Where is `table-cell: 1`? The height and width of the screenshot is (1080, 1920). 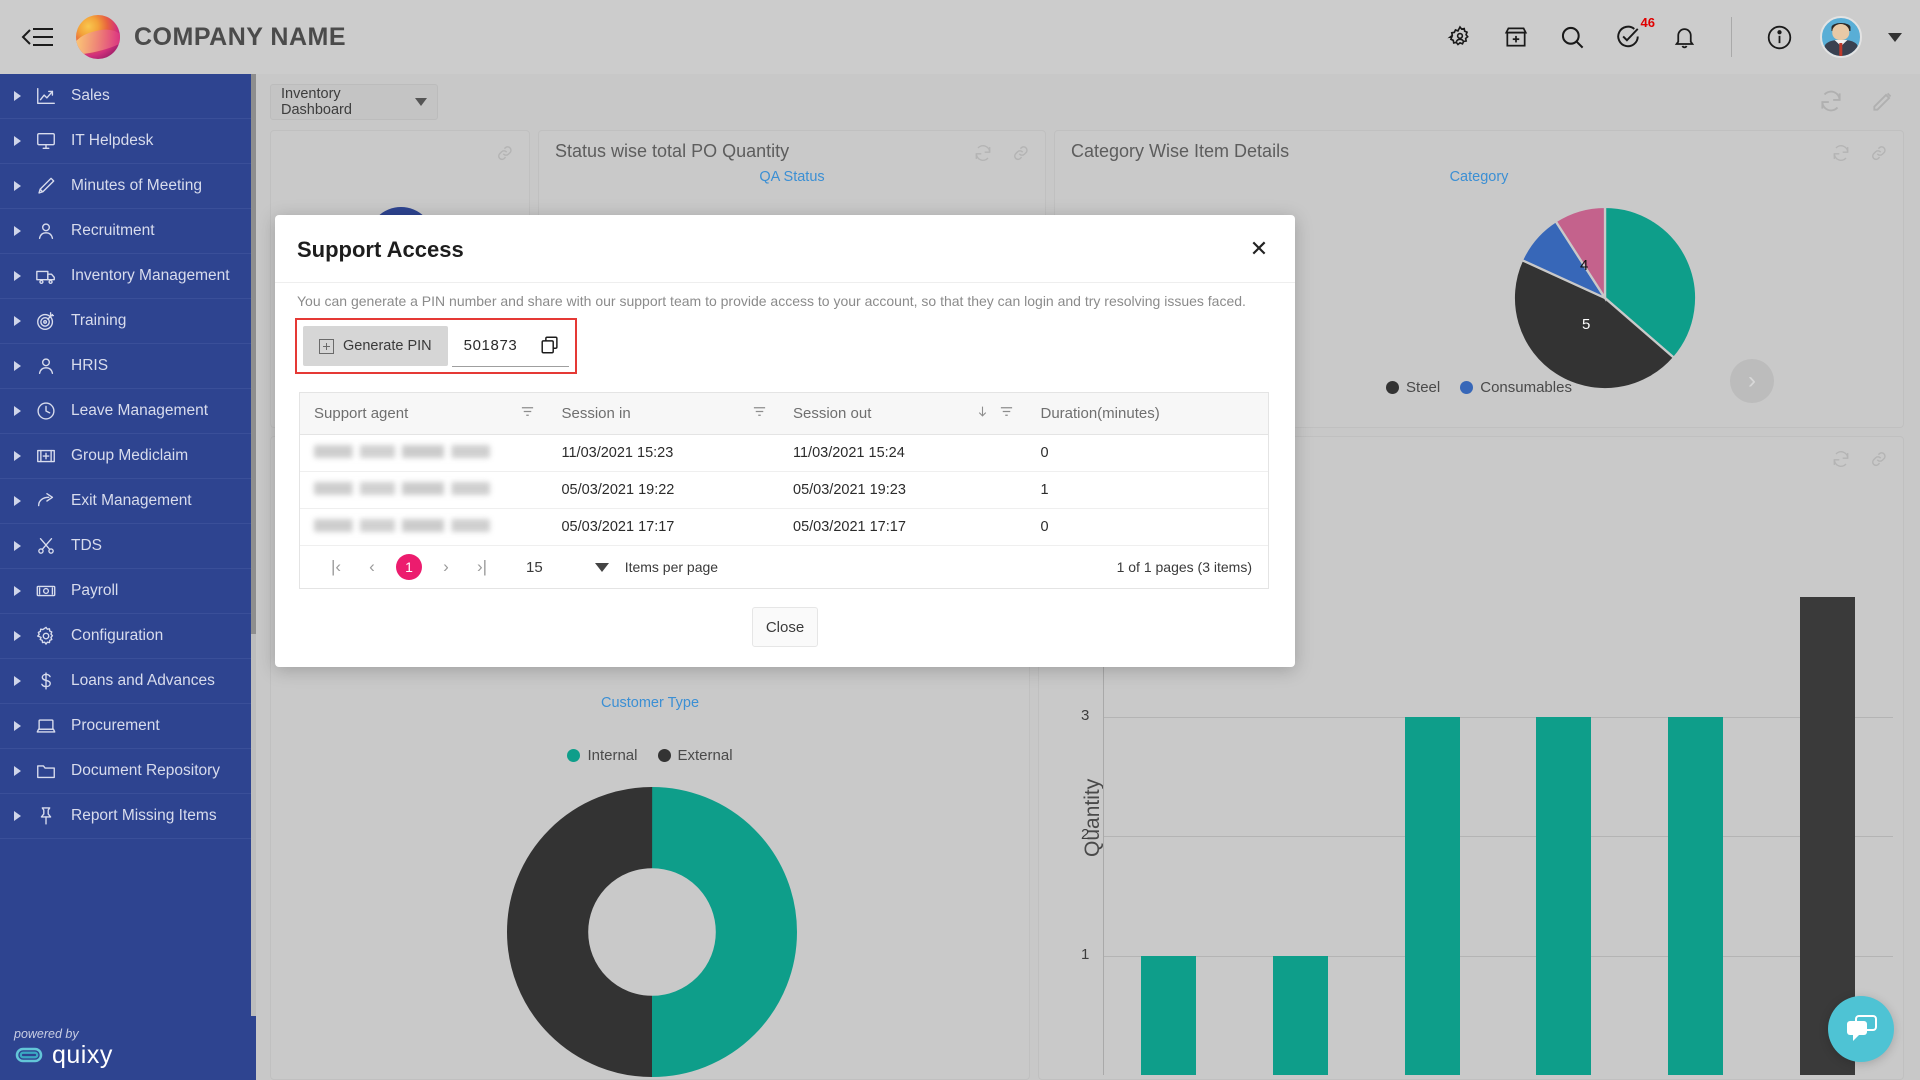
table-cell: 1 is located at coordinates (1044, 490).